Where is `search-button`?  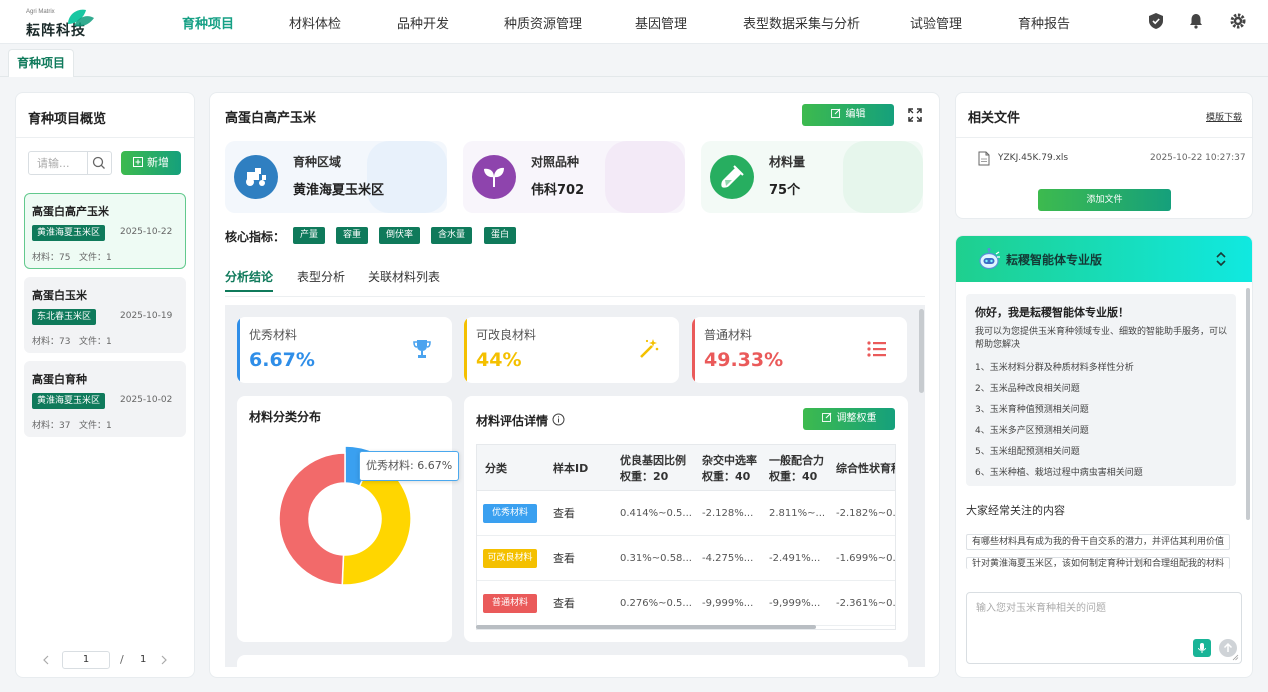 search-button is located at coordinates (99, 163).